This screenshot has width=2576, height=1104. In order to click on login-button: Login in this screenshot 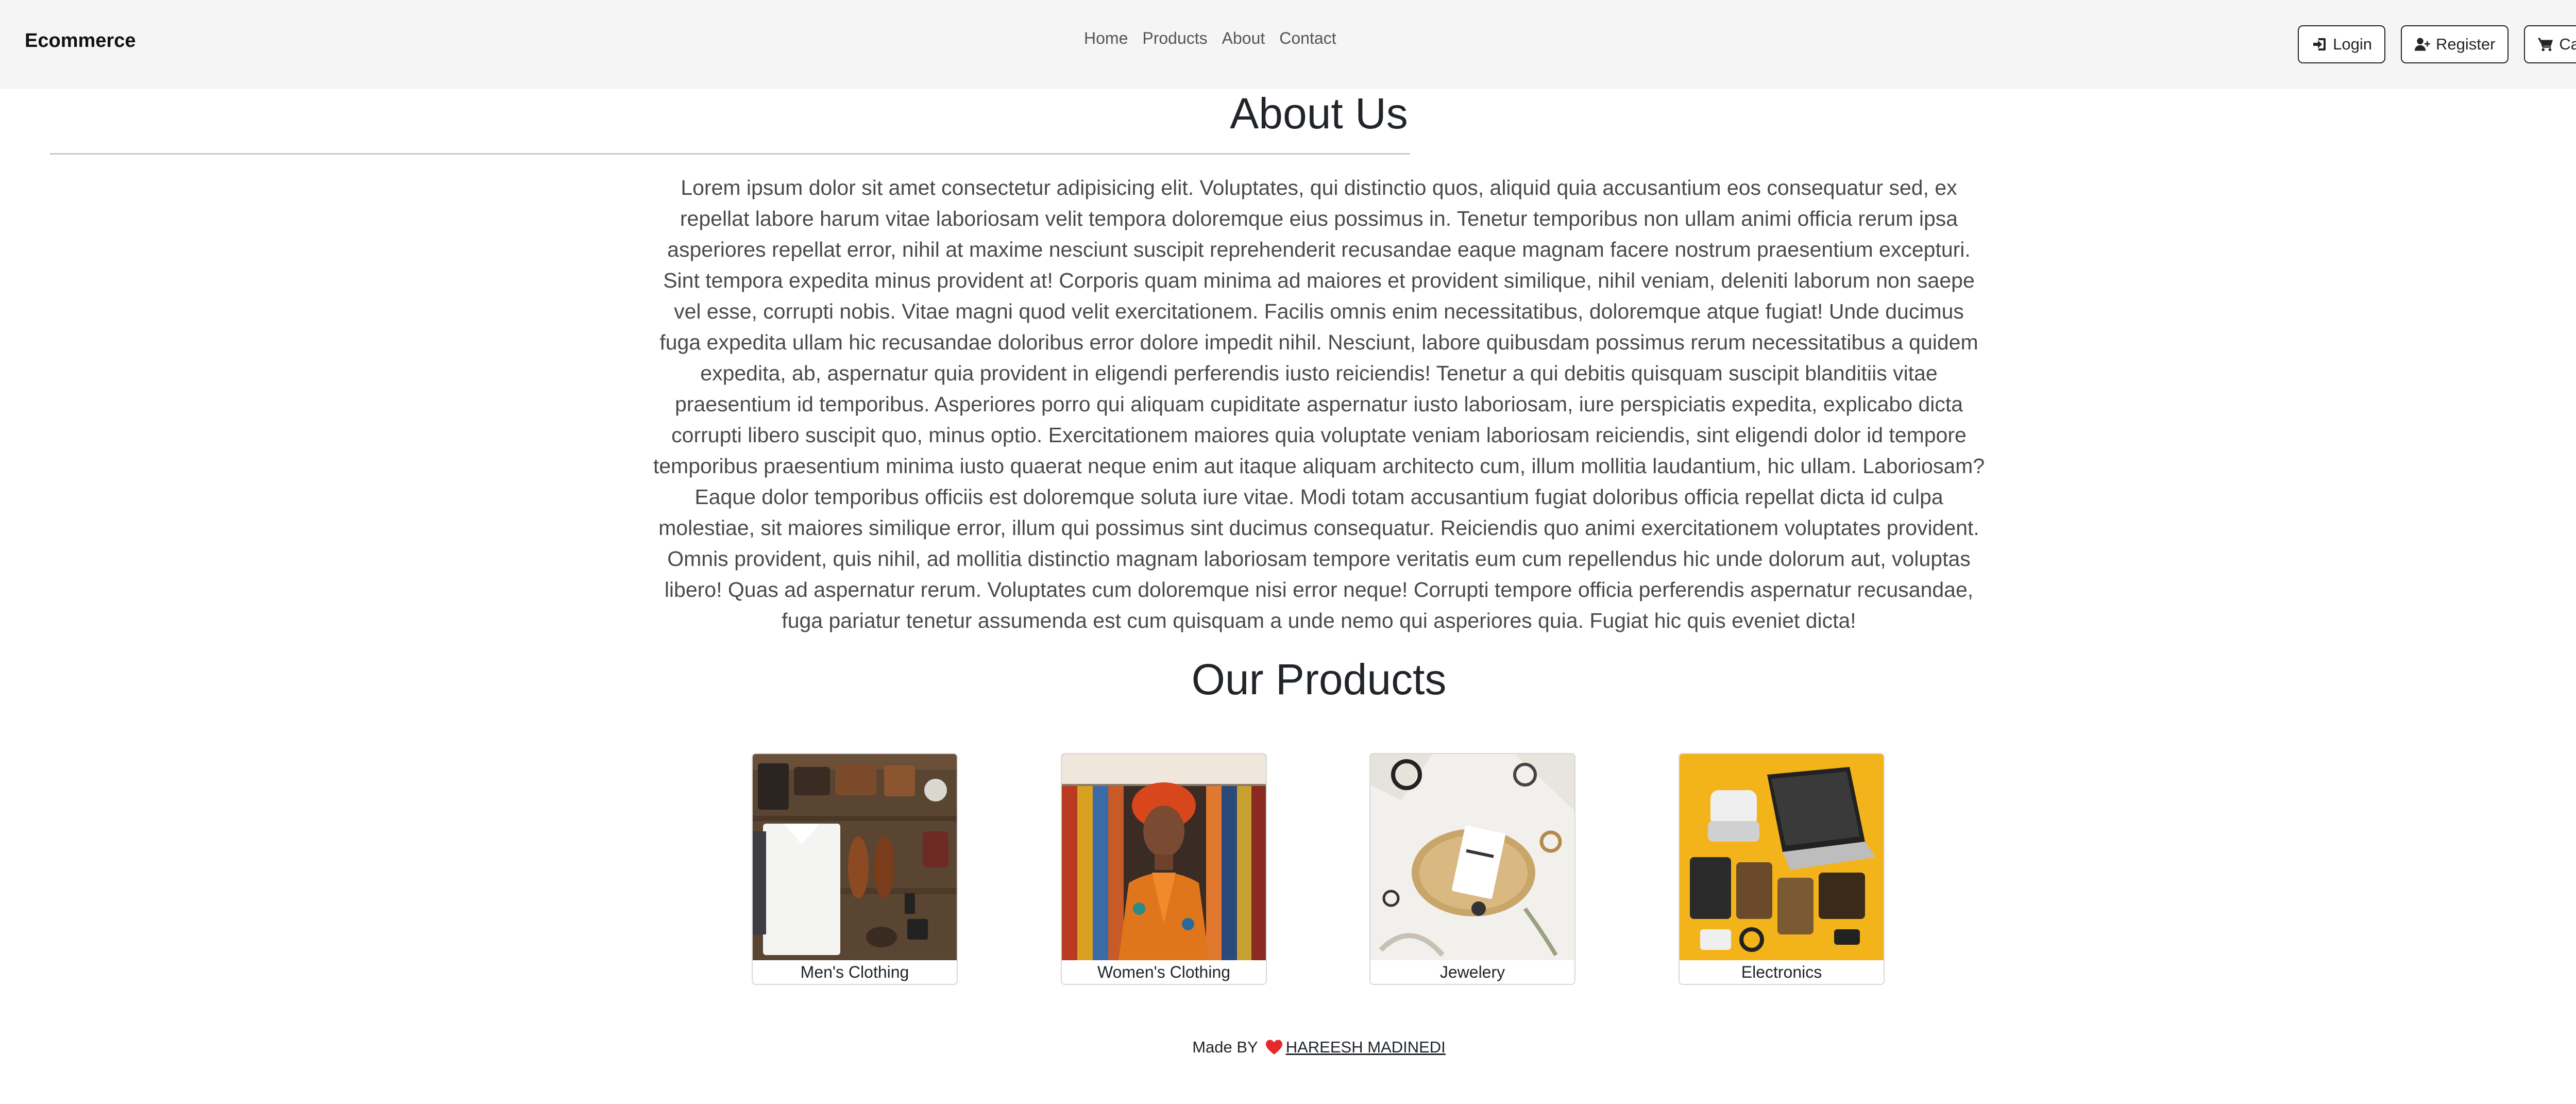, I will do `click(2341, 44)`.